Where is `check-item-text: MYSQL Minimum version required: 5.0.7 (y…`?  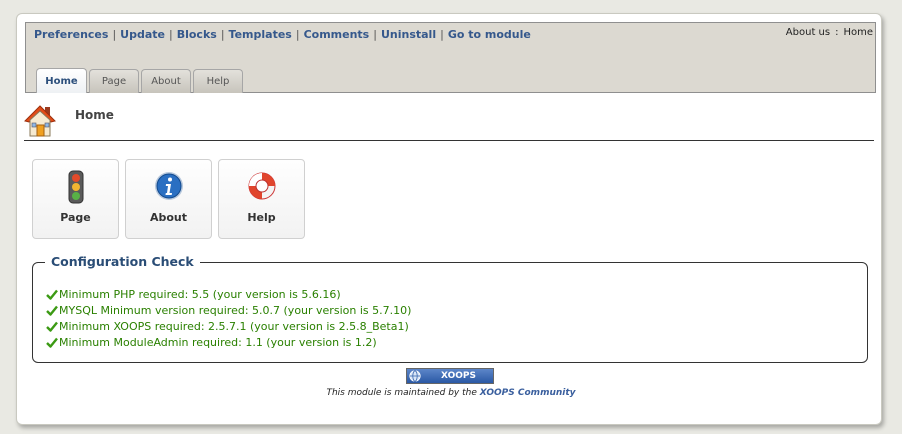 check-item-text: MYSQL Minimum version required: 5.0.7 (y… is located at coordinates (235, 310).